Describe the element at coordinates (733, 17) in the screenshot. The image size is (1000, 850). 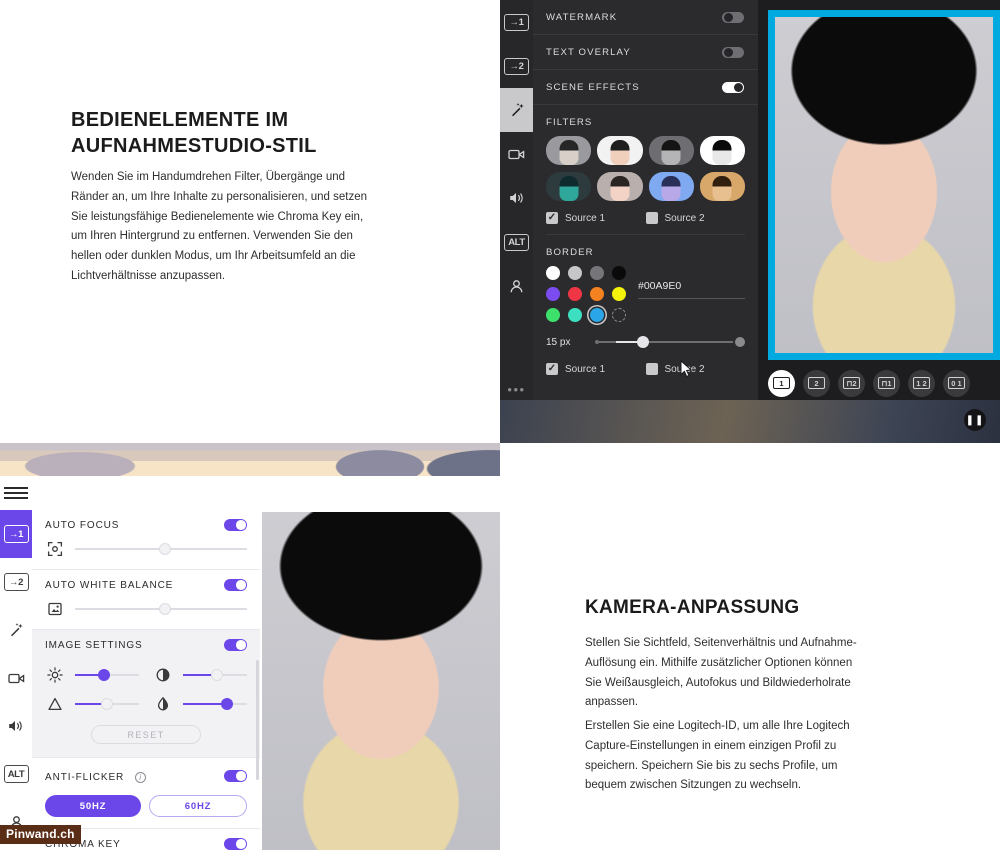
I see `watermark-toggle` at that location.